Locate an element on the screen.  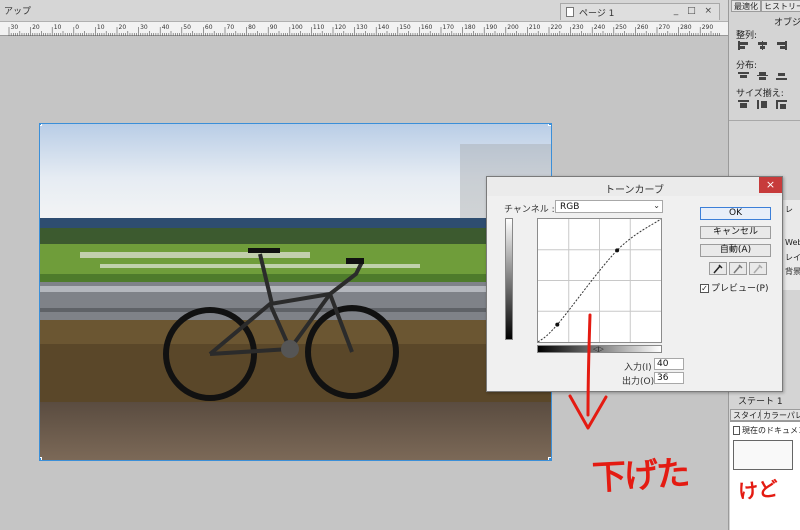
background-layer-item: 背景 is located at coordinates (792, 271).